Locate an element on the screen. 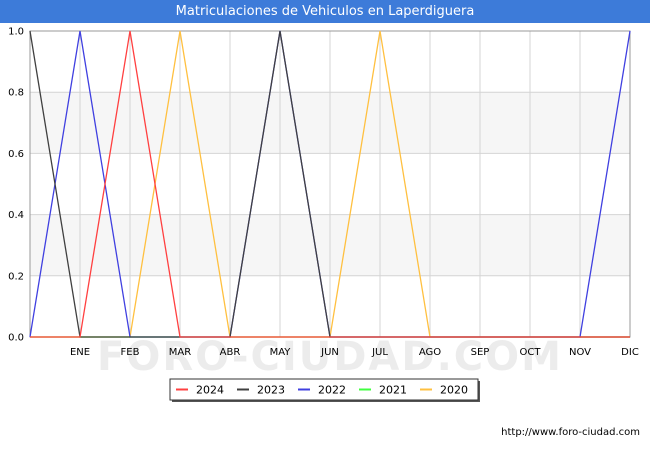  credit-text: http://www.foro-ciudad.com is located at coordinates (570, 432).